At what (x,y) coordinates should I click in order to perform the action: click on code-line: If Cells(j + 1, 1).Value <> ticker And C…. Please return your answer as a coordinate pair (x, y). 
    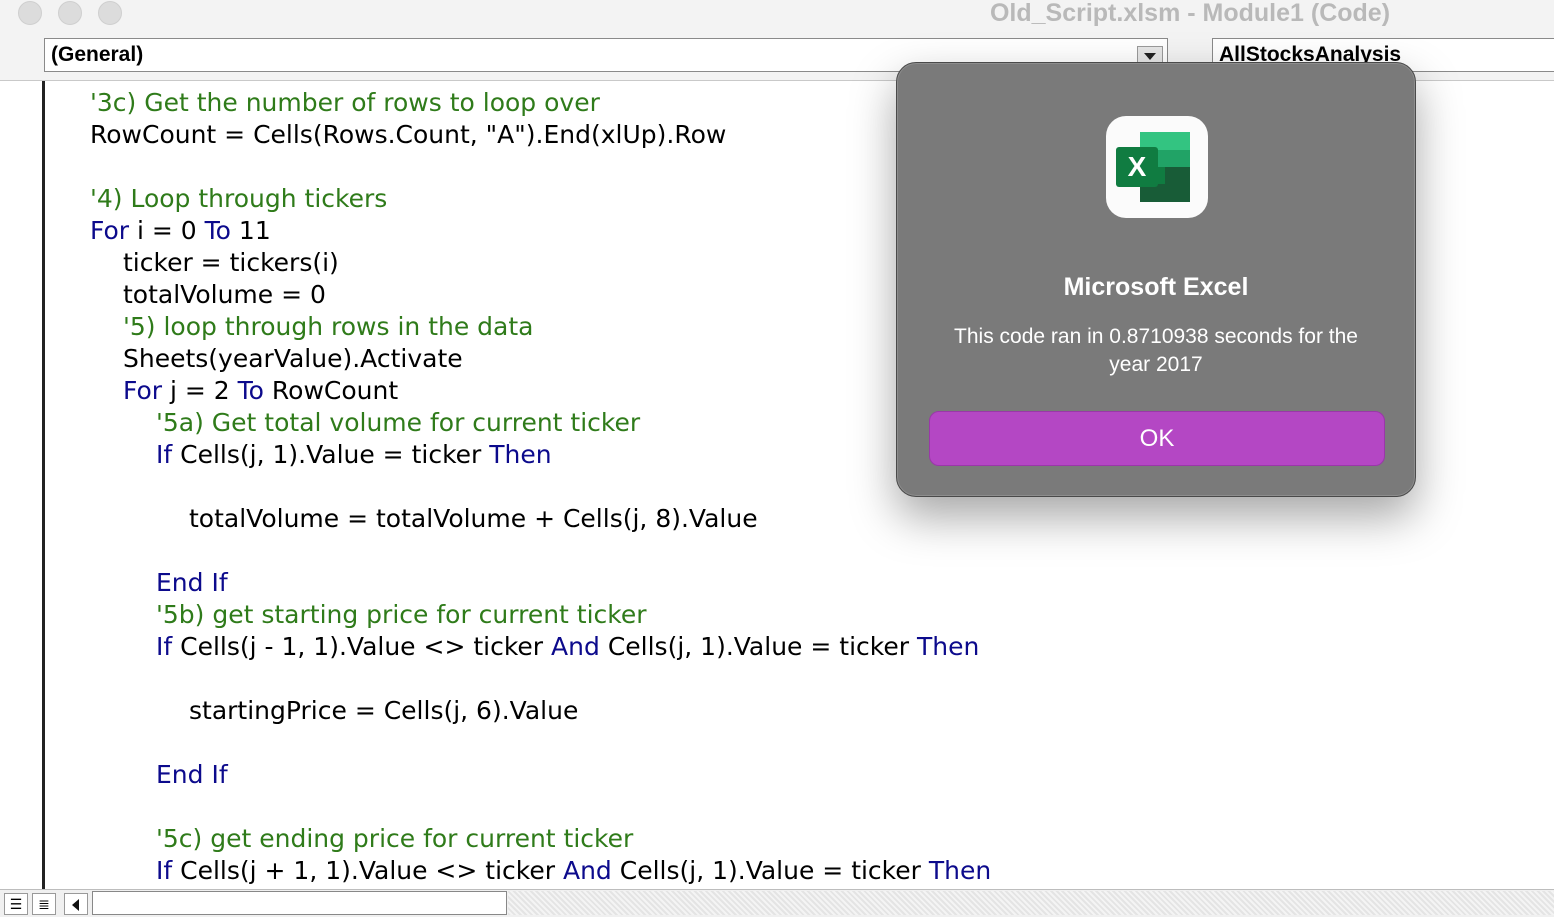
    Looking at the image, I should click on (573, 871).